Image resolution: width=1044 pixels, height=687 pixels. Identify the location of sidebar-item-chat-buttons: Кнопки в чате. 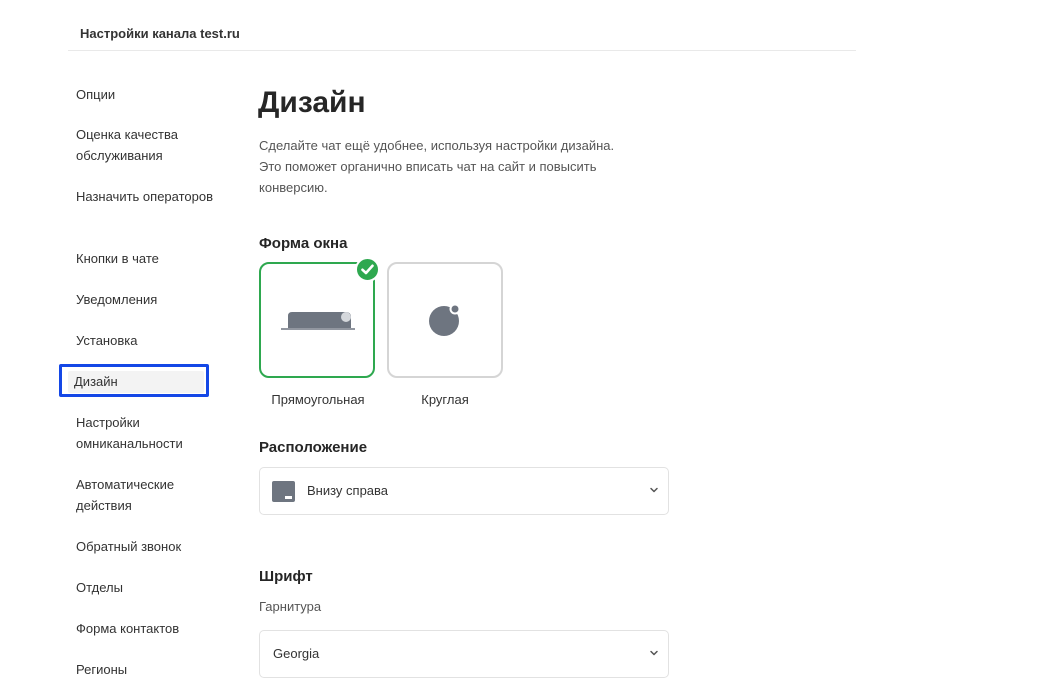
(146, 258).